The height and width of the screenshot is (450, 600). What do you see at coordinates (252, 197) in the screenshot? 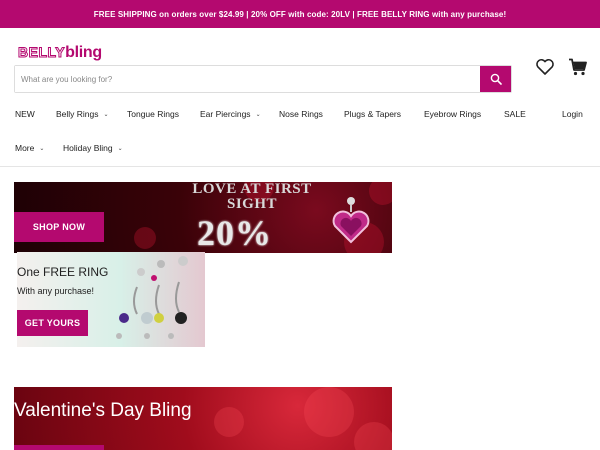
I see `banner-headline: LOVE AT FIRST SIGHT` at bounding box center [252, 197].